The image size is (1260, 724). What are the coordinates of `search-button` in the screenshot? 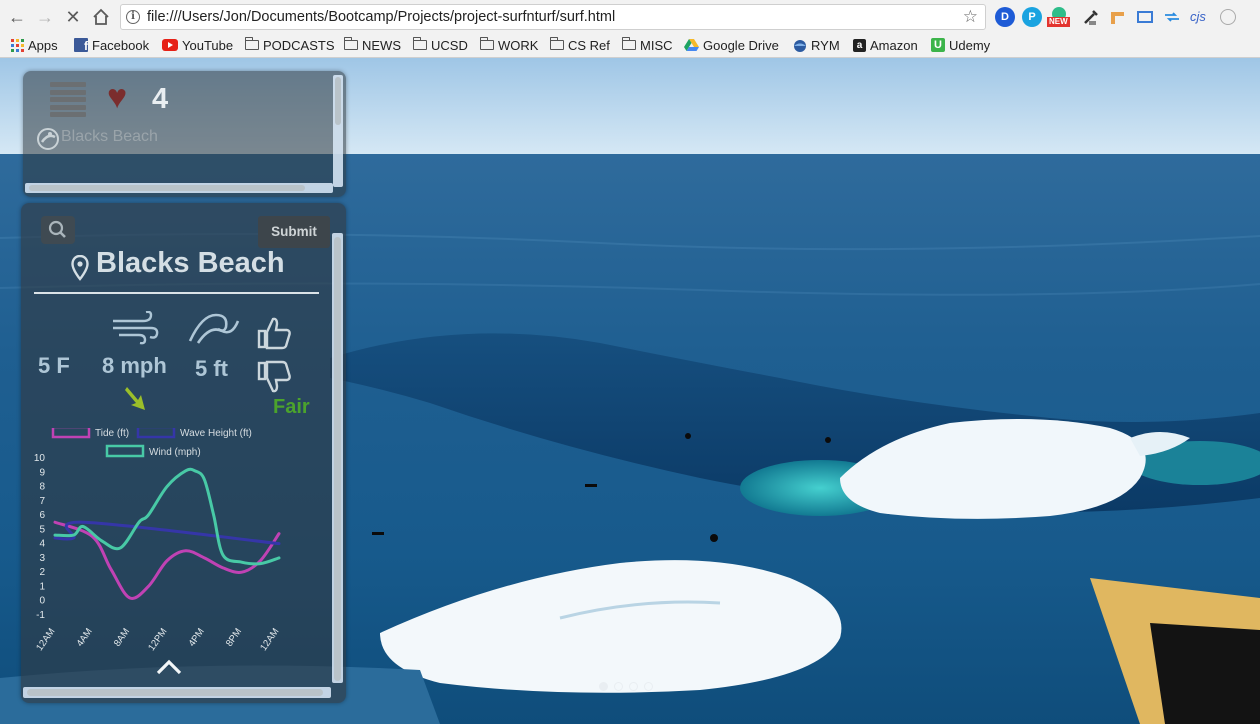 It's located at (58, 230).